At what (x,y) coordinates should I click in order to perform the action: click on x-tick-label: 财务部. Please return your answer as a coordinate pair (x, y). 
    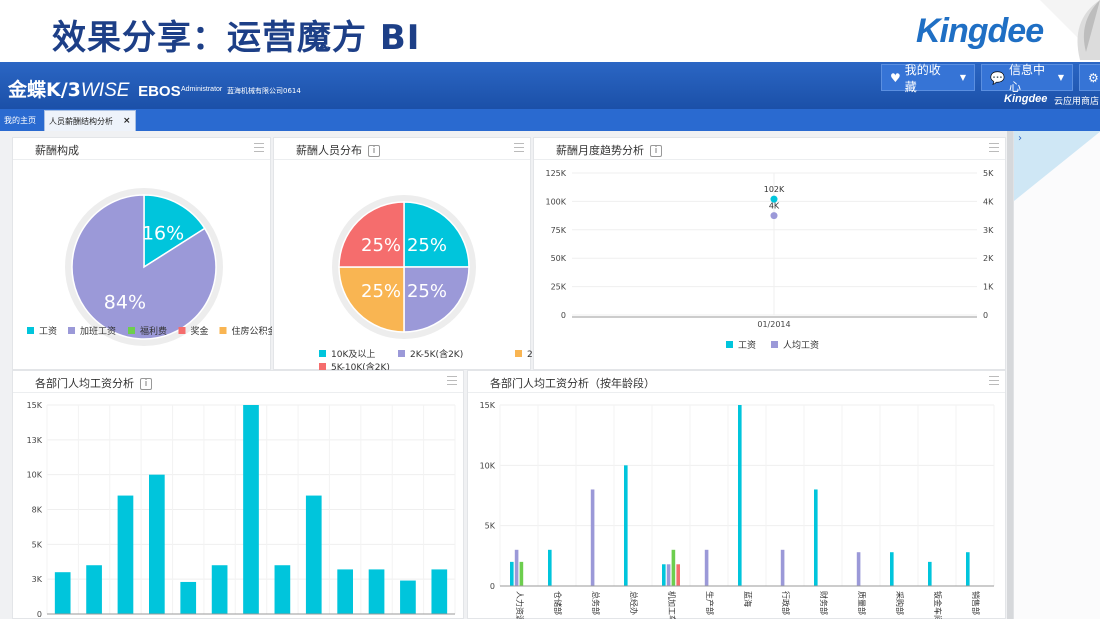
    Looking at the image, I should click on (824, 603).